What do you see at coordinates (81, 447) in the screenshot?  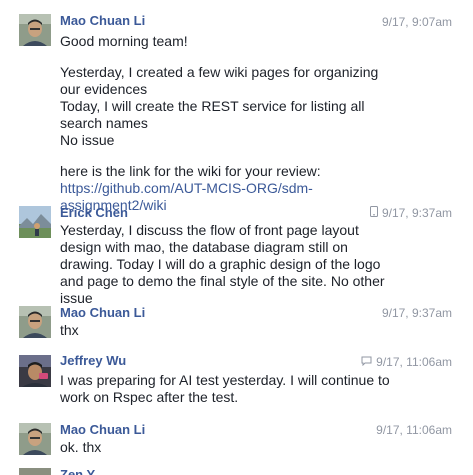 I see `message-text: ok. thx` at bounding box center [81, 447].